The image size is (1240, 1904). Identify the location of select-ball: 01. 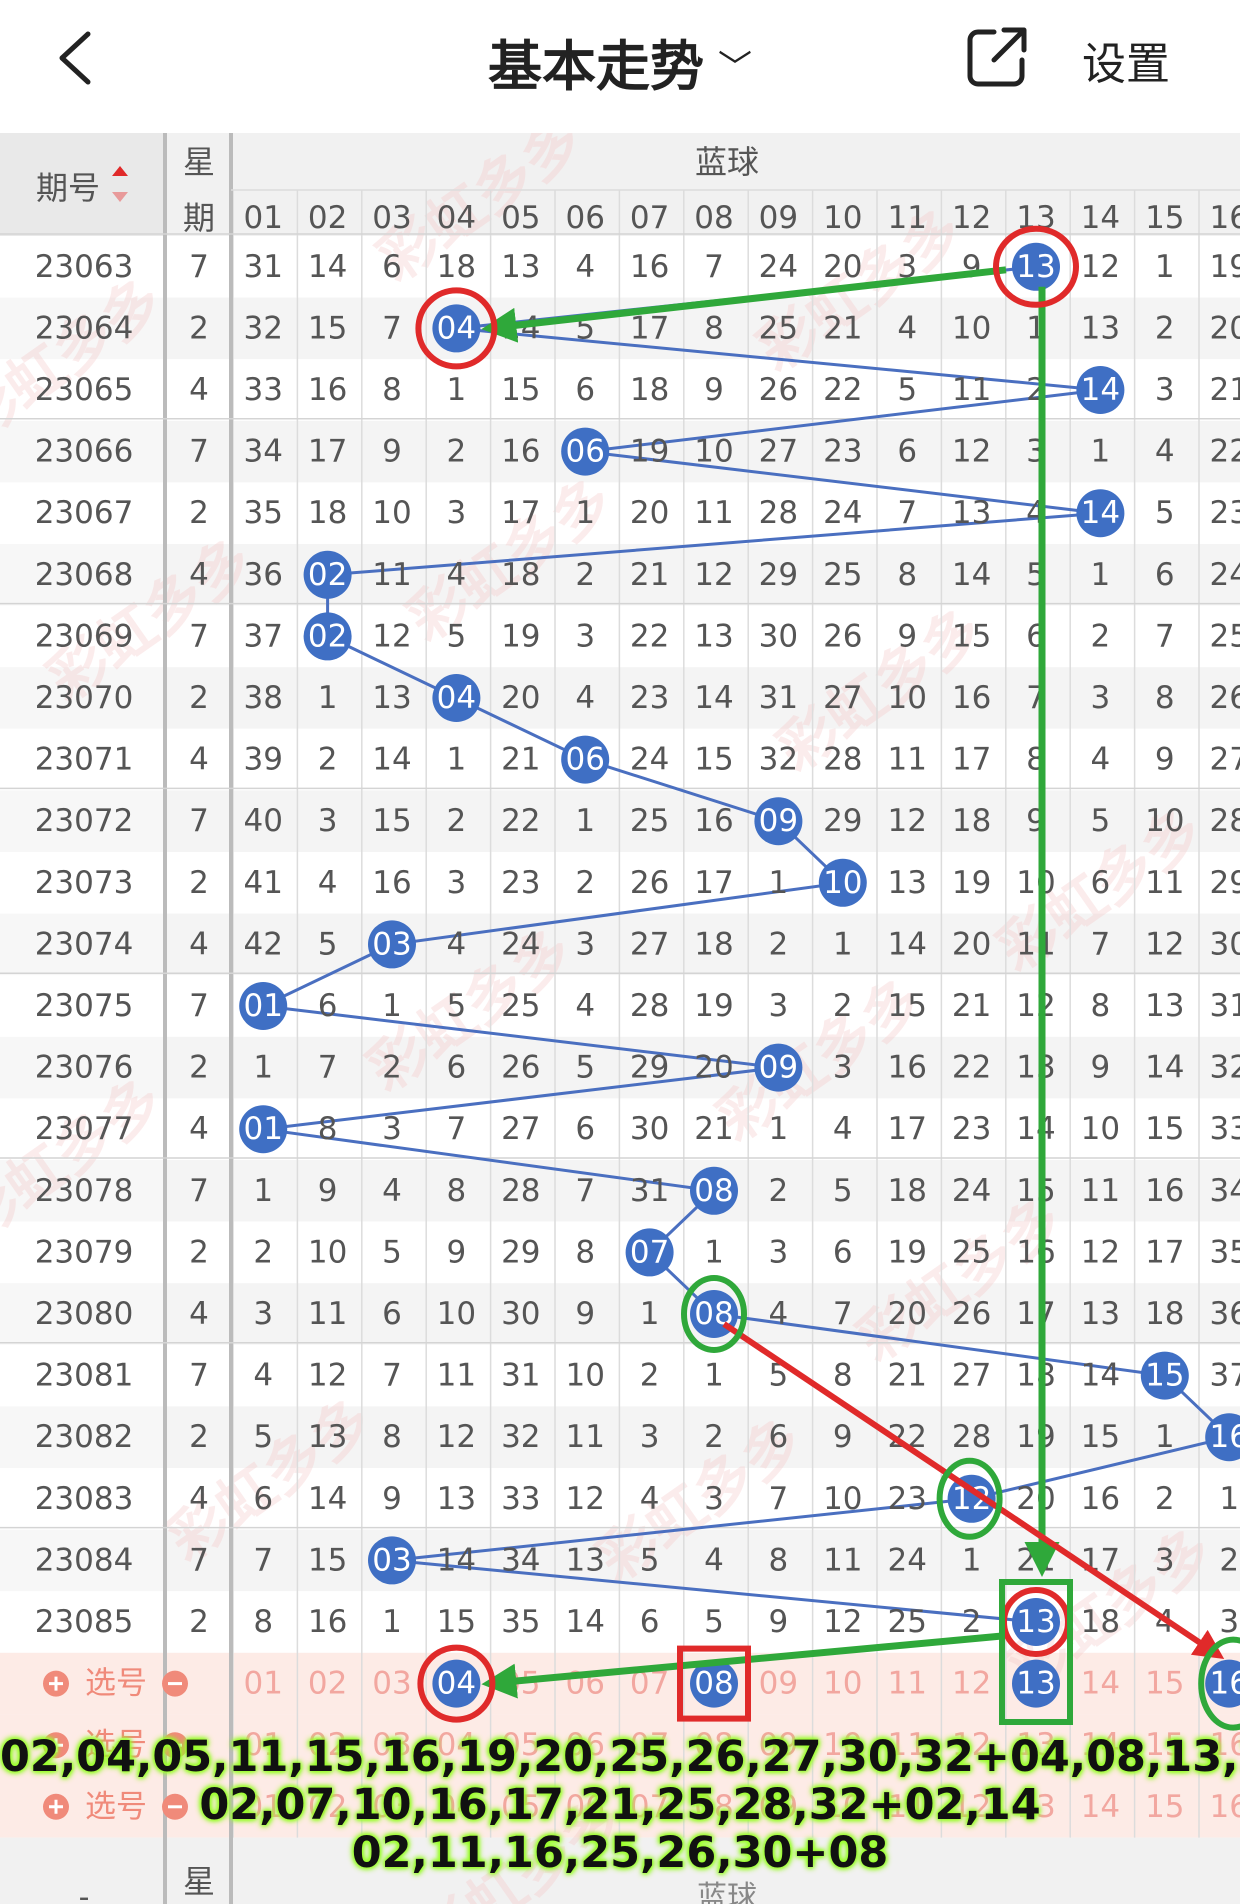
(262, 1684).